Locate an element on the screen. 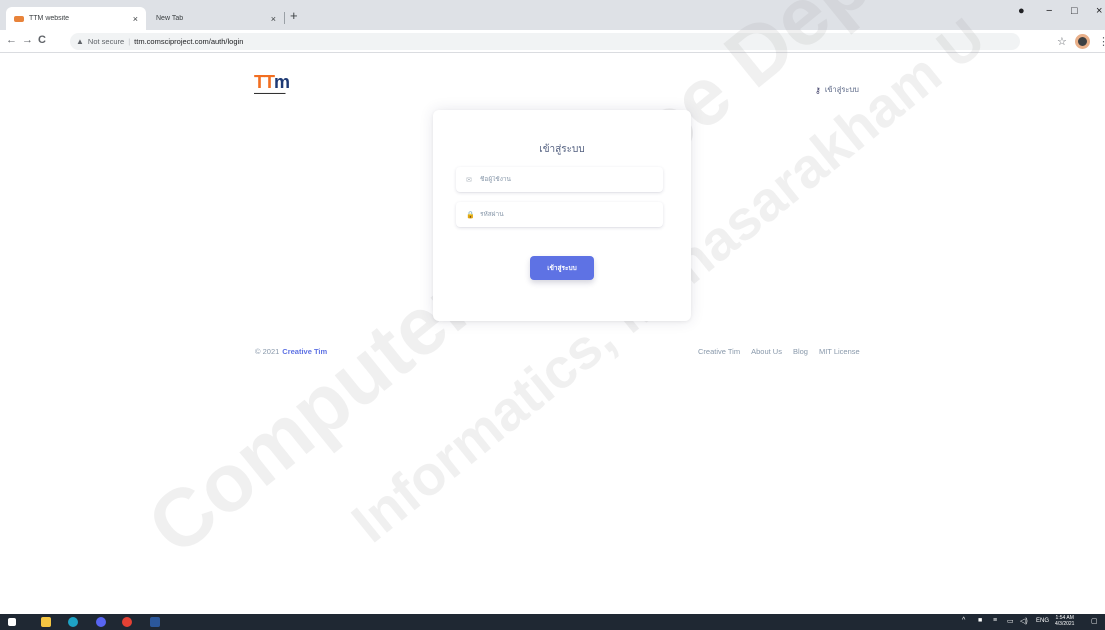 Image resolution: width=1105 pixels, height=630 pixels. nav-login-link: ⚷ เข้าสู่ระบบ is located at coordinates (837, 90).